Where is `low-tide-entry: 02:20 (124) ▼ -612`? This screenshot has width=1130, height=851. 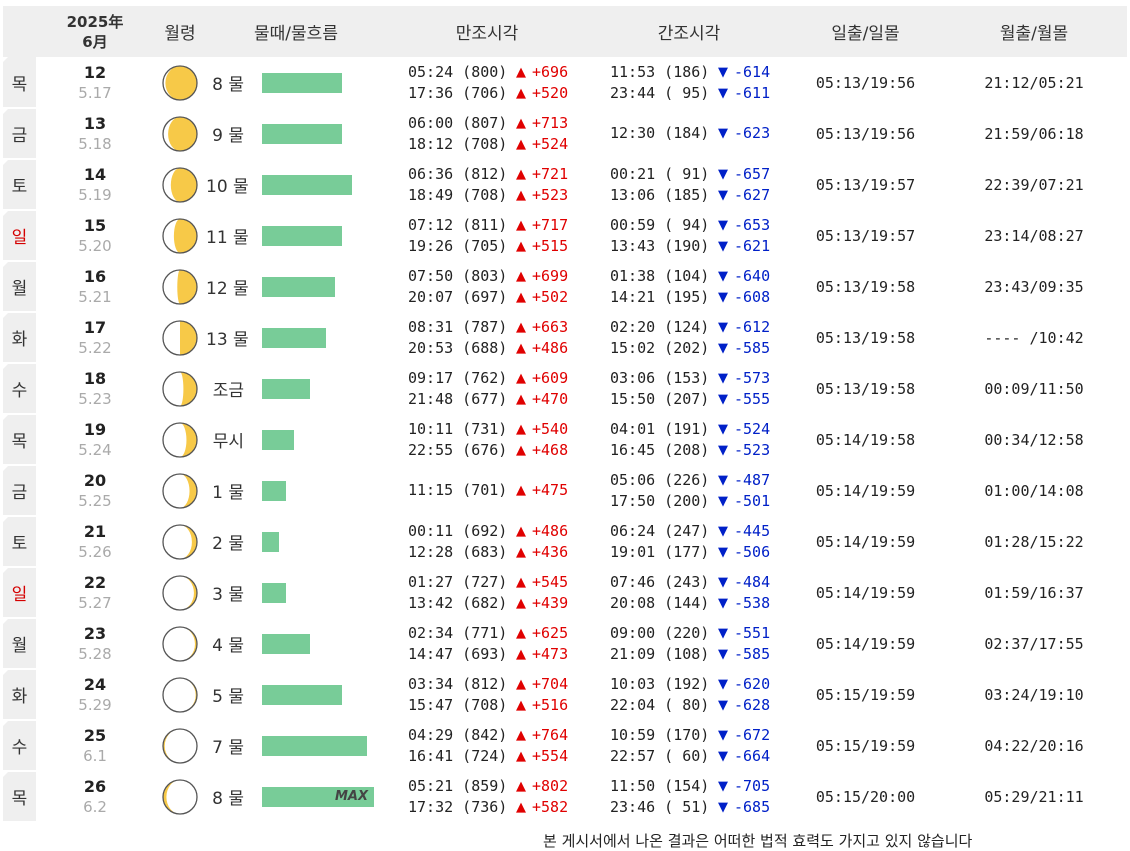
low-tide-entry: 02:20 (124) ▼ -612 is located at coordinates (700, 327).